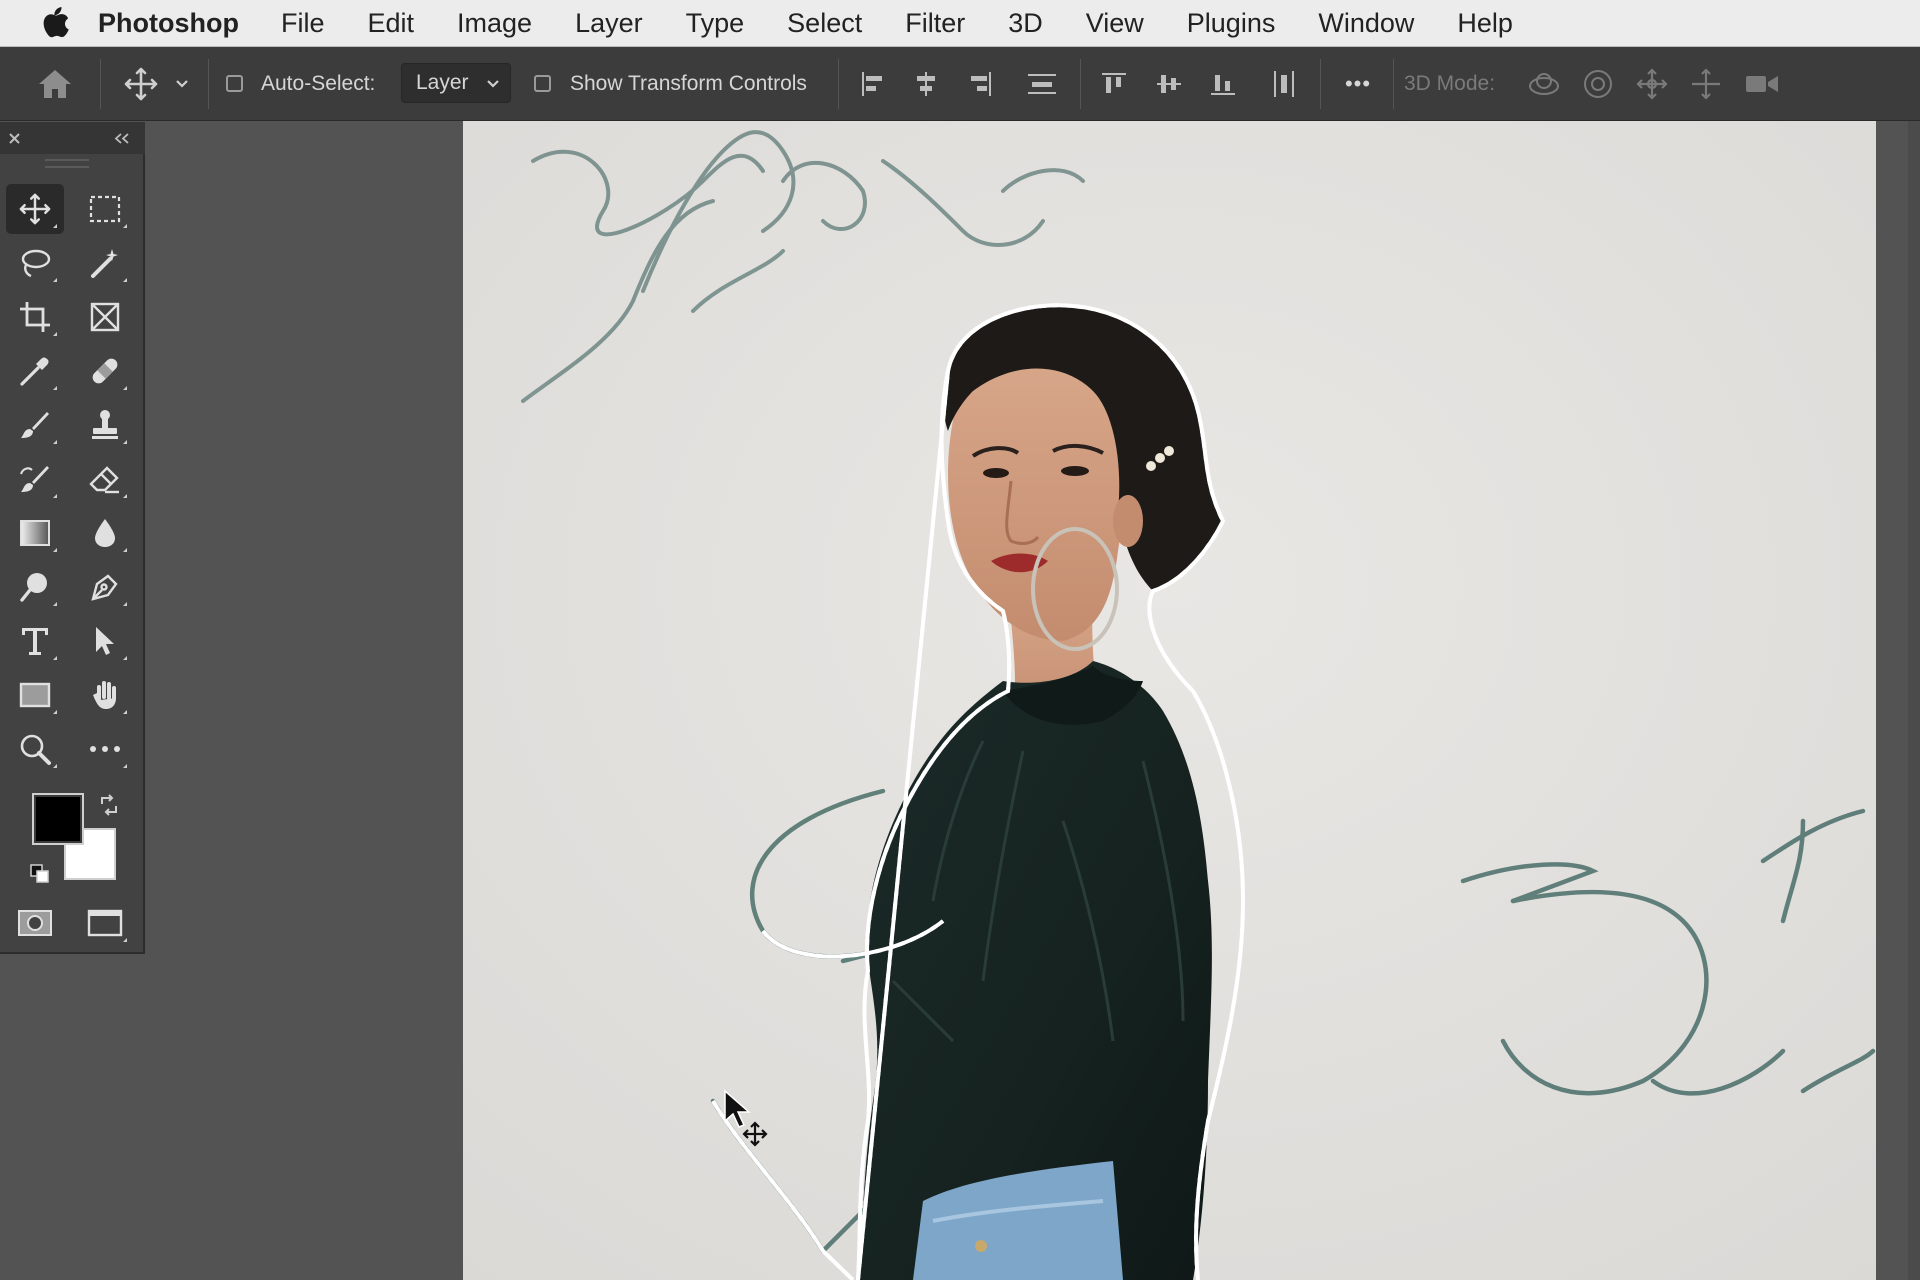  Describe the element at coordinates (1114, 83) in the screenshot. I see `align-top-edges-icon` at that location.